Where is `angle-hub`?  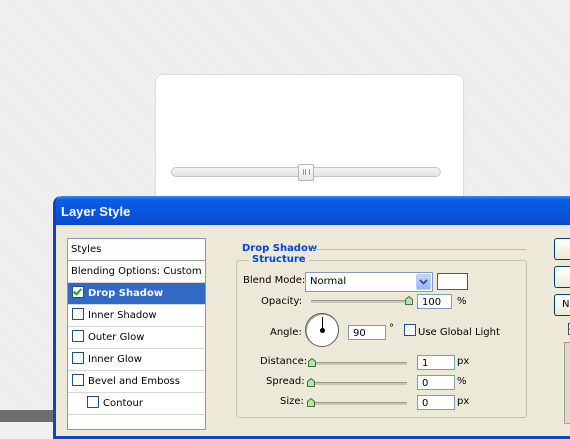
angle-hub is located at coordinates (322, 330).